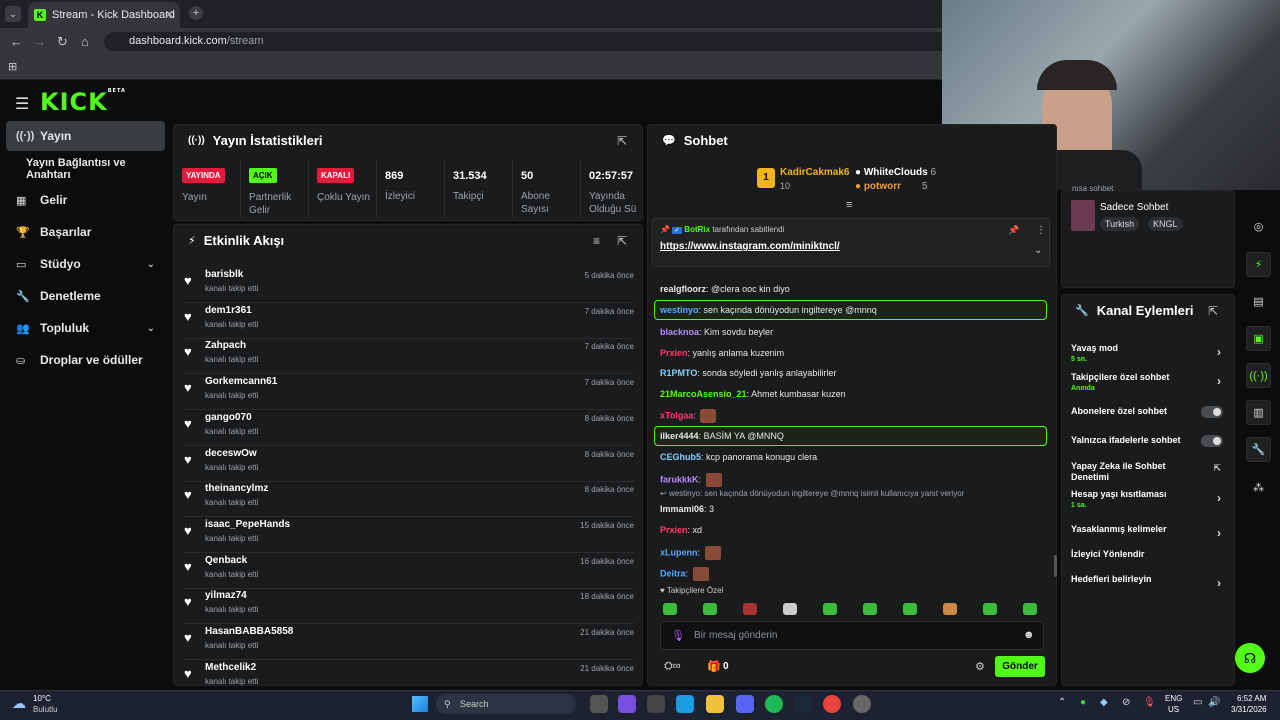 The height and width of the screenshot is (720, 1280). What do you see at coordinates (1041, 230) in the screenshot?
I see `more-options-icon: ⋮` at bounding box center [1041, 230].